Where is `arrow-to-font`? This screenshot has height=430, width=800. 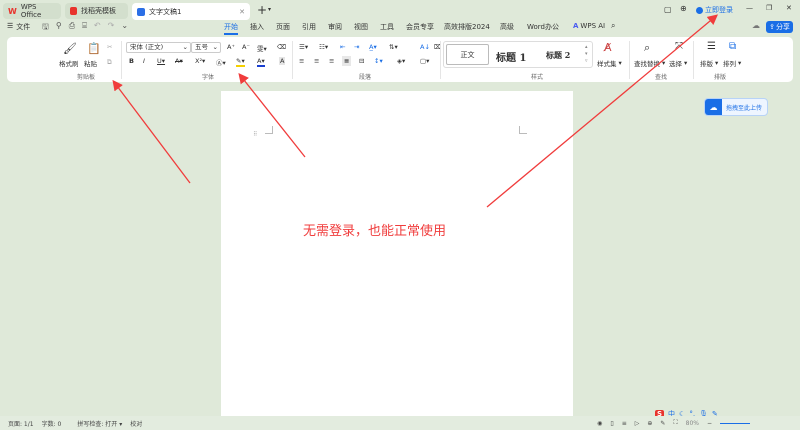 arrow-to-font is located at coordinates (272, 115).